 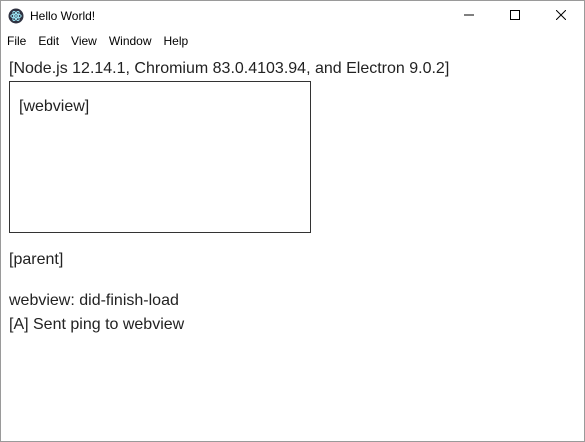 I want to click on minimize-icon, so click(x=469, y=16).